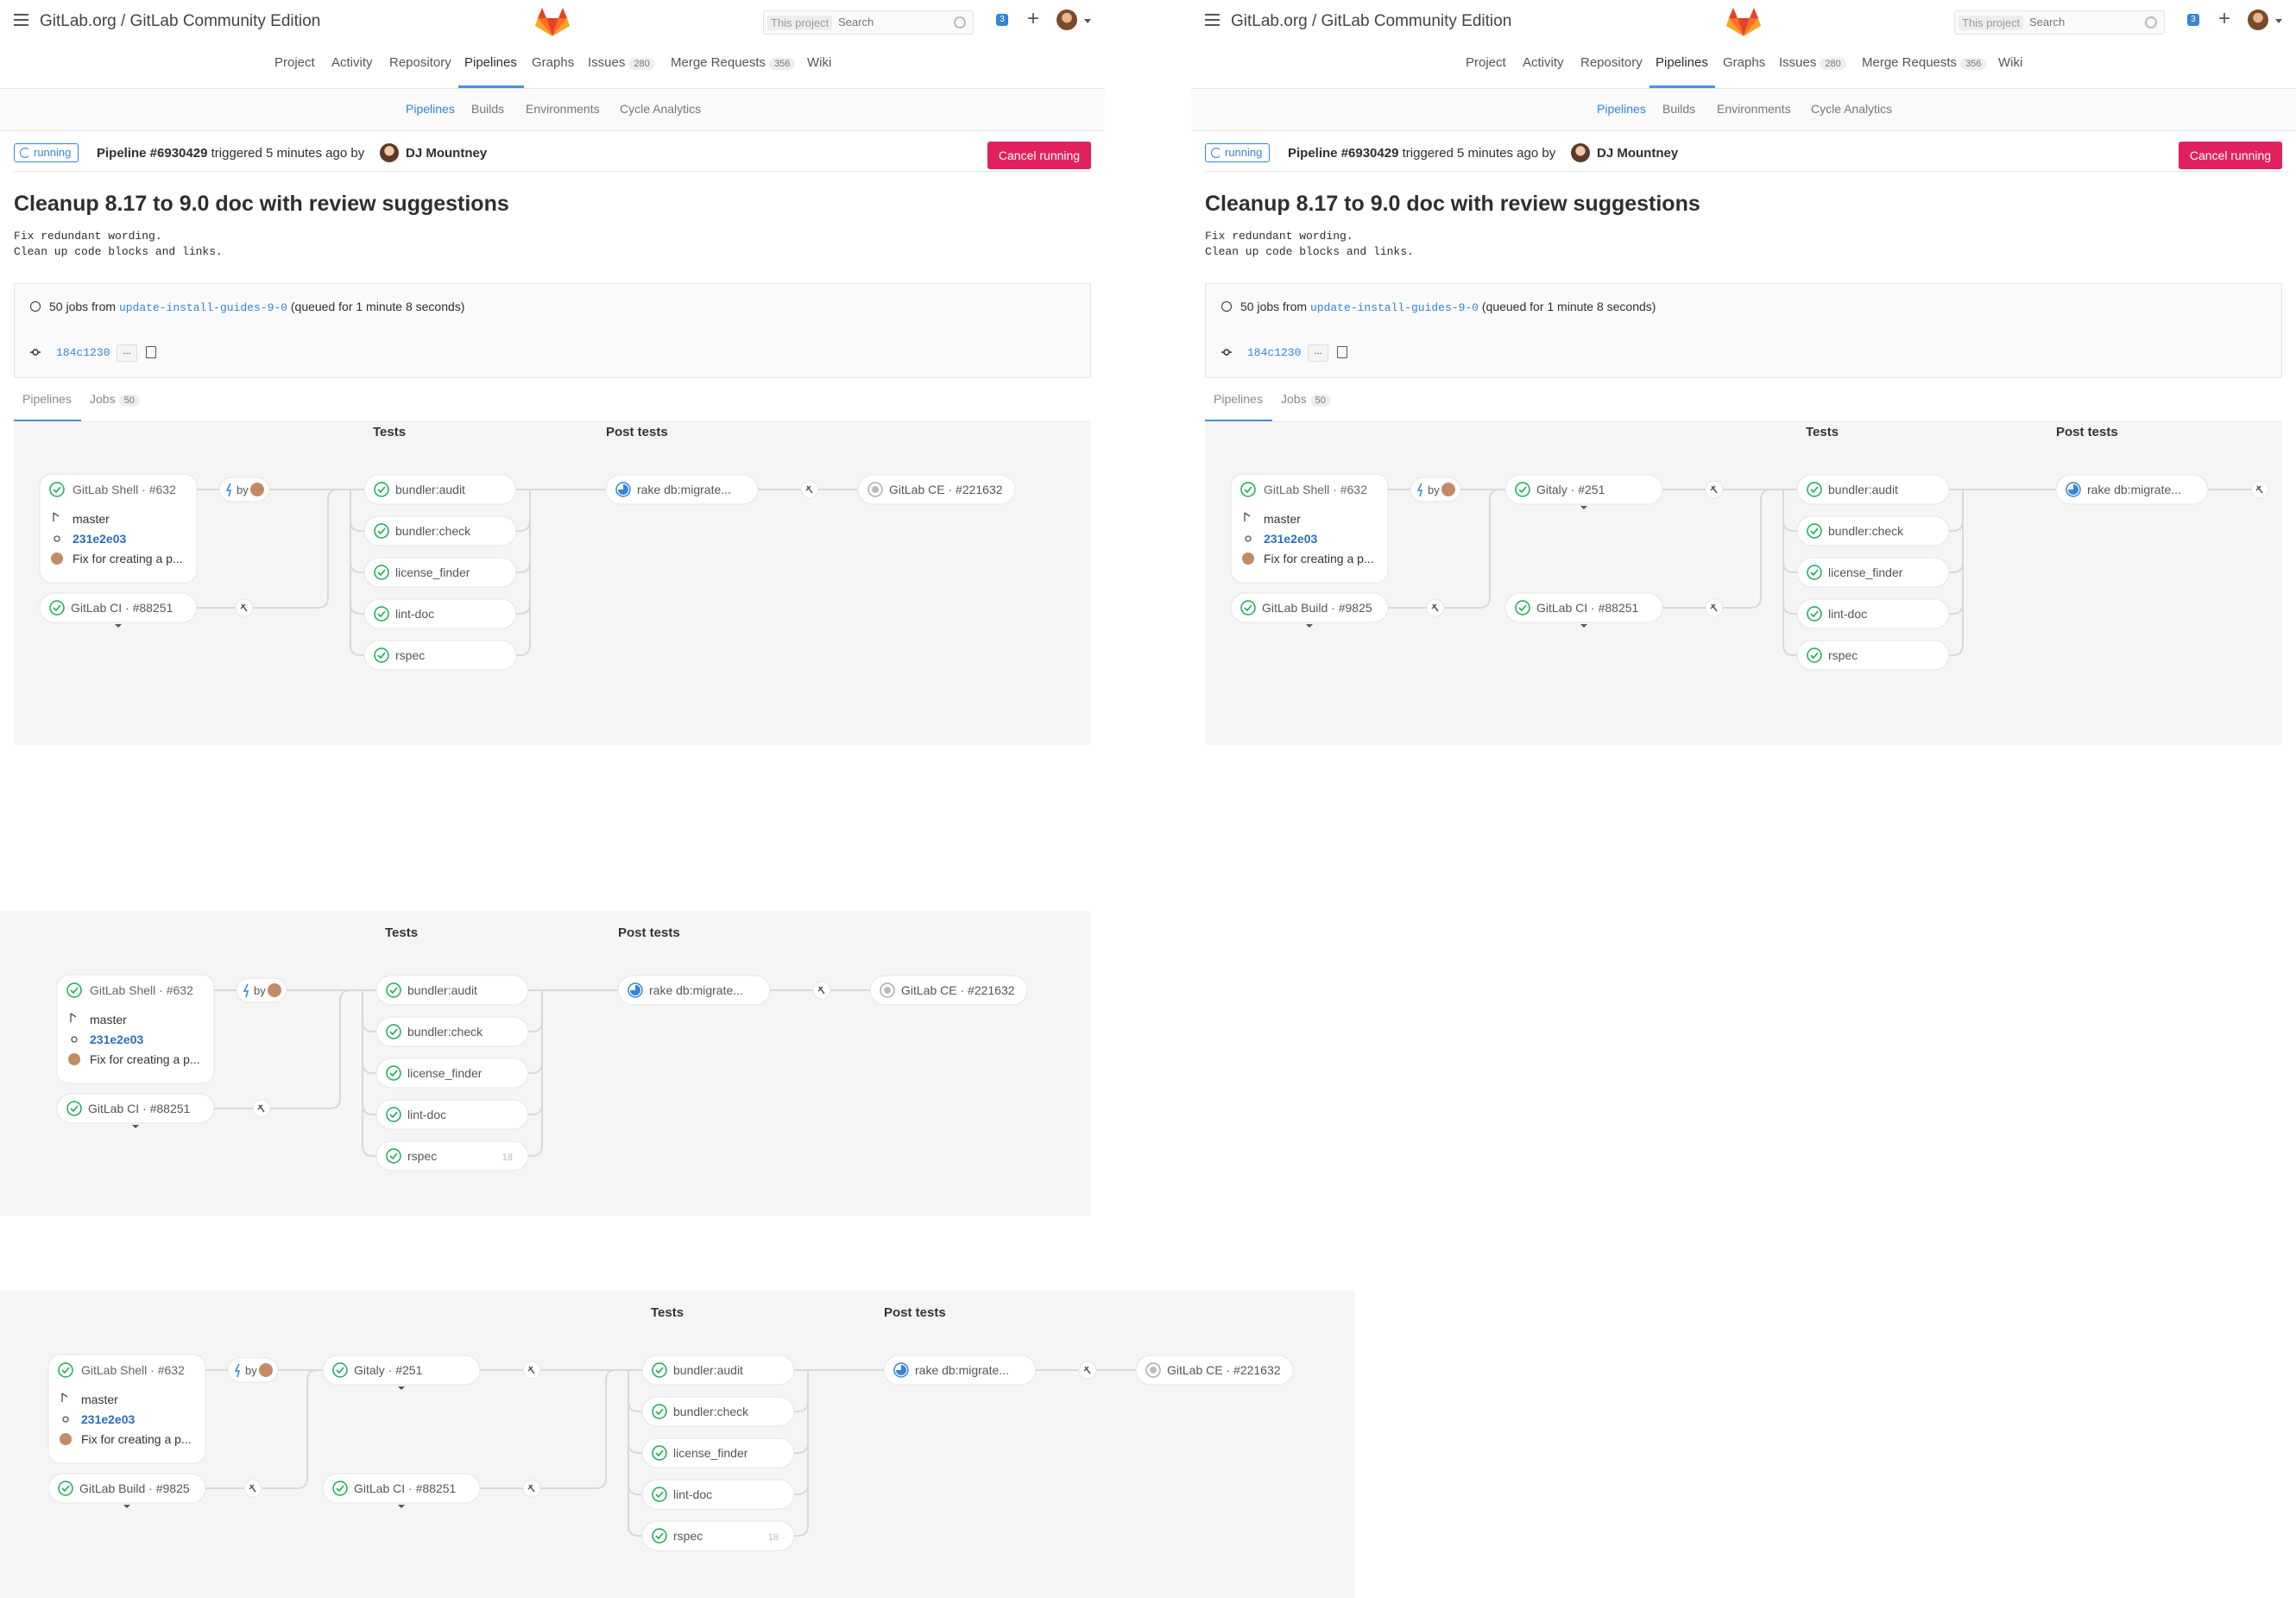 Image resolution: width=2296 pixels, height=1598 pixels. What do you see at coordinates (875, 489) in the screenshot?
I see `status-created-dot` at bounding box center [875, 489].